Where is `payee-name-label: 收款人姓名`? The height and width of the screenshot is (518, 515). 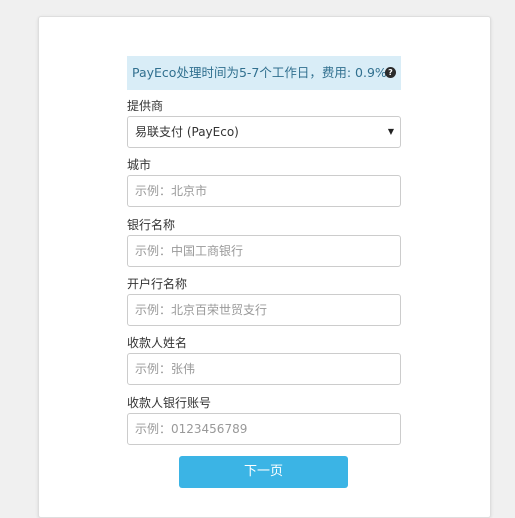
payee-name-label: 收款人姓名 is located at coordinates (157, 343).